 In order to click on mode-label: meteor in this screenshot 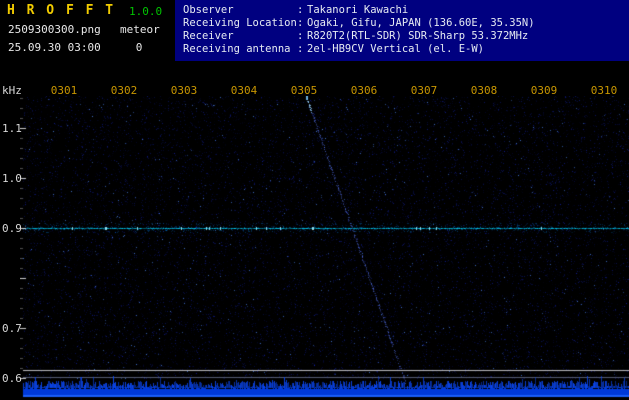, I will do `click(140, 29)`.